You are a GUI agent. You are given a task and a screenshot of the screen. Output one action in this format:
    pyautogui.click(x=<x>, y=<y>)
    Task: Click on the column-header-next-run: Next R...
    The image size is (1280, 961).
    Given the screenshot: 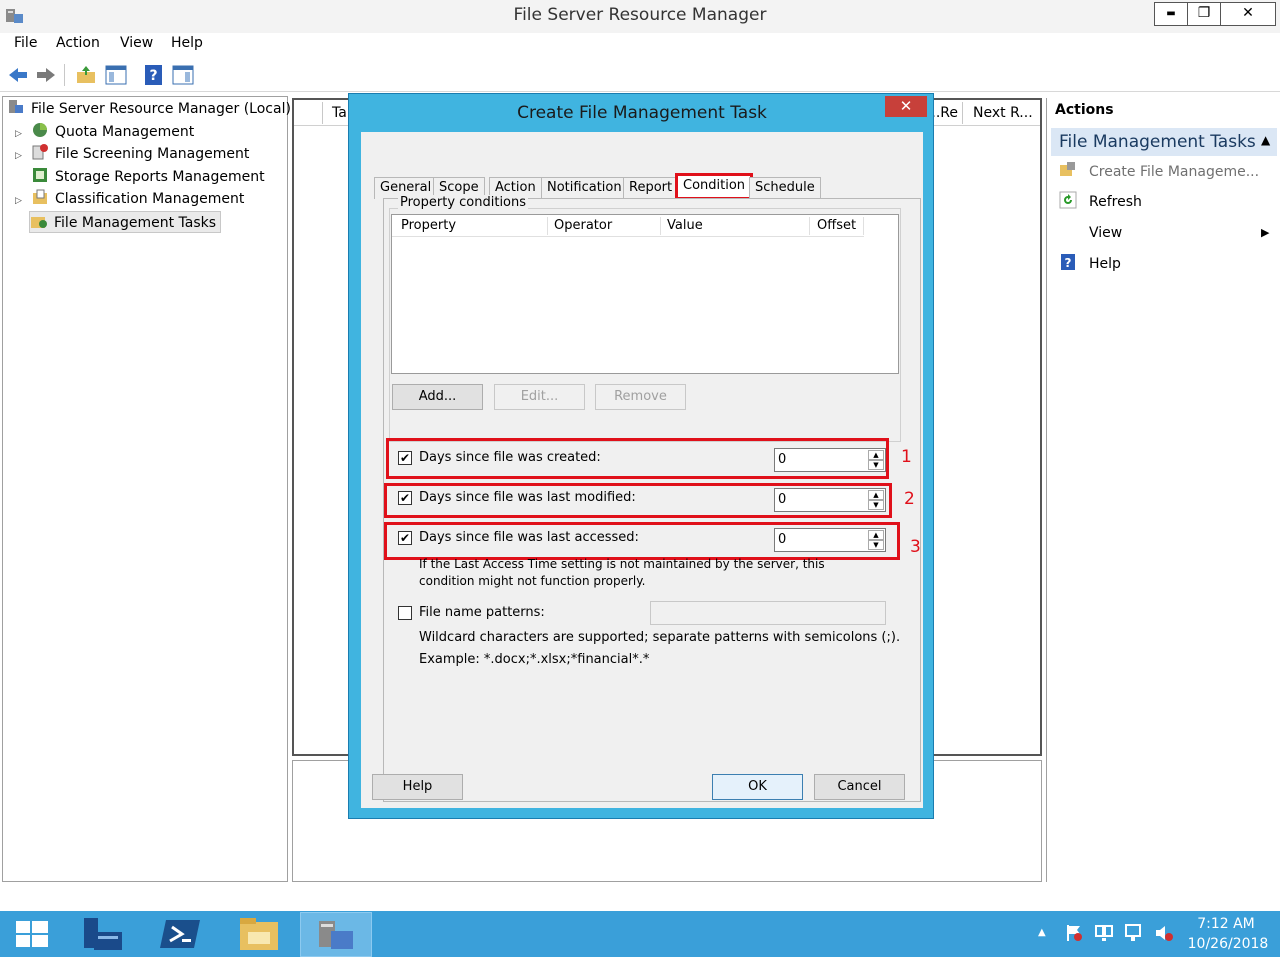 What is the action you would take?
    pyautogui.click(x=1003, y=113)
    